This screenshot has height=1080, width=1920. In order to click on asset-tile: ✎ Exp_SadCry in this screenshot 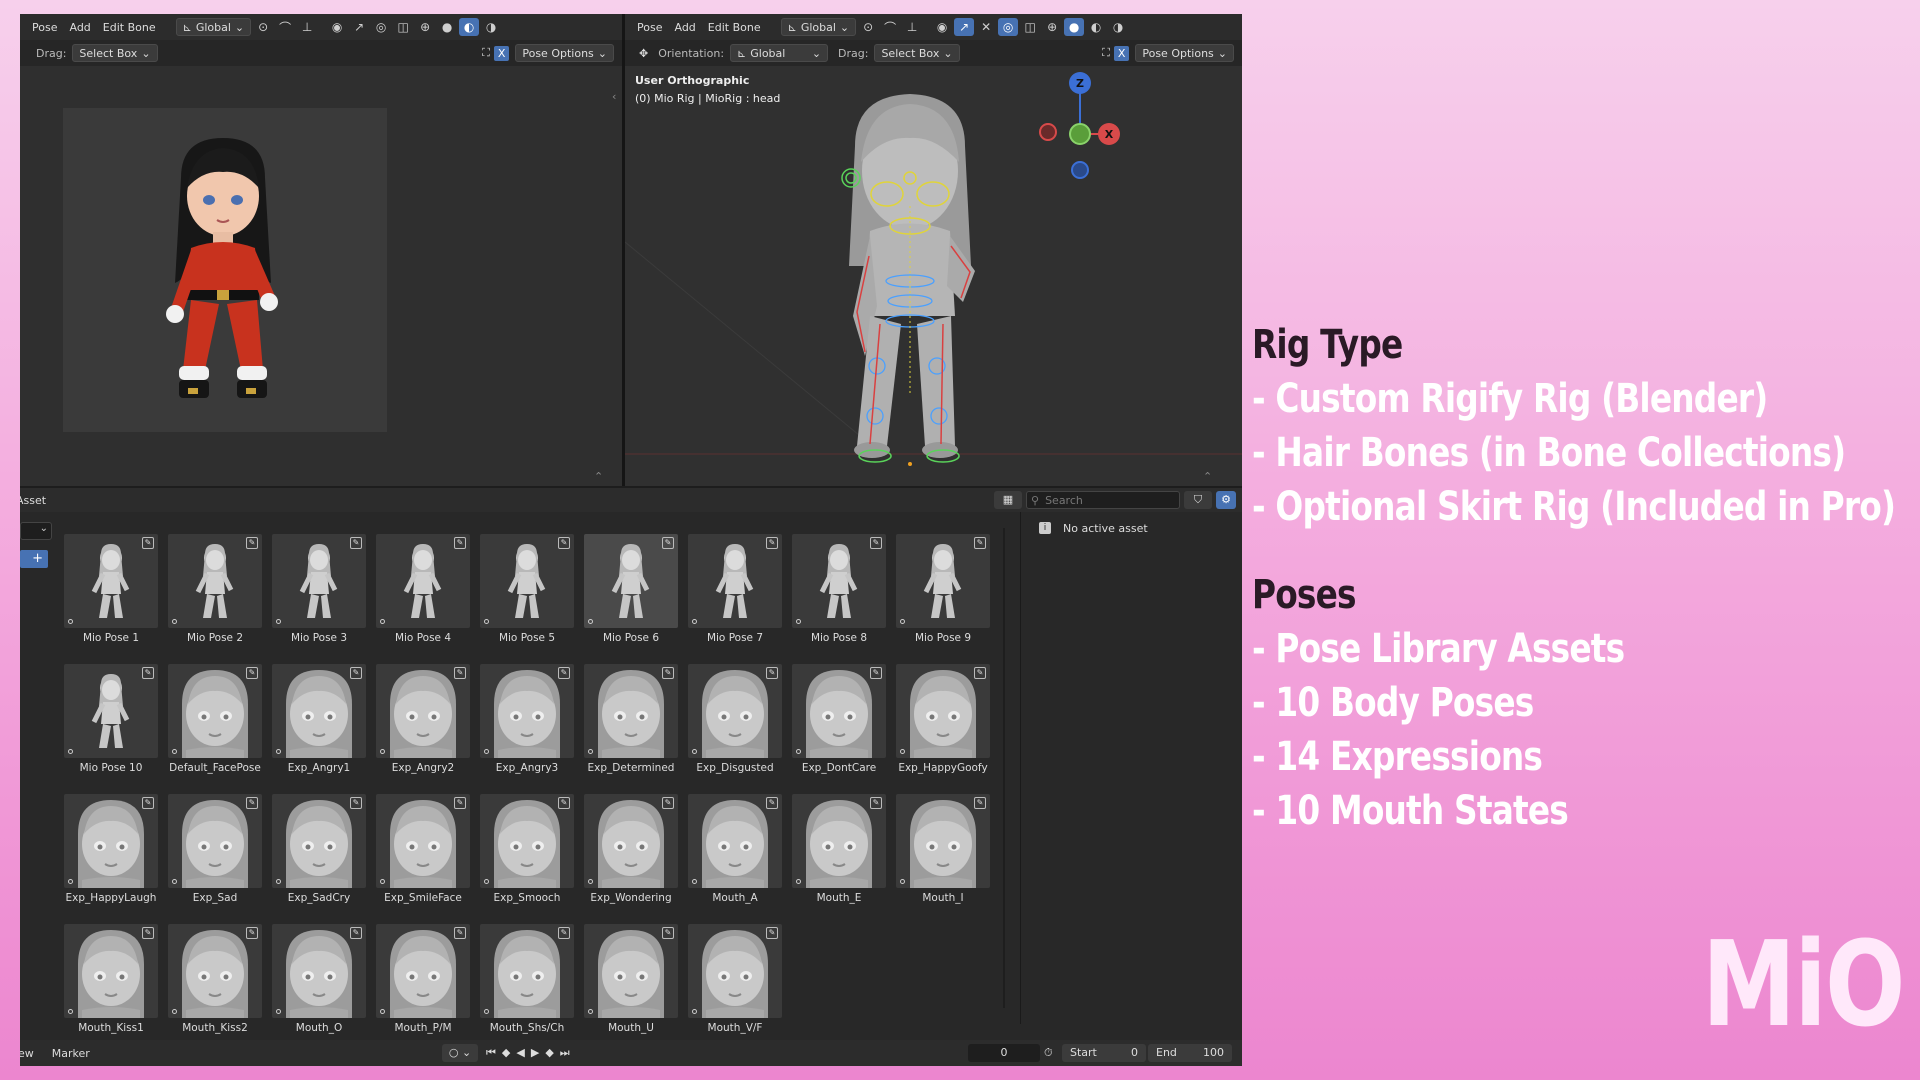, I will do `click(319, 855)`.